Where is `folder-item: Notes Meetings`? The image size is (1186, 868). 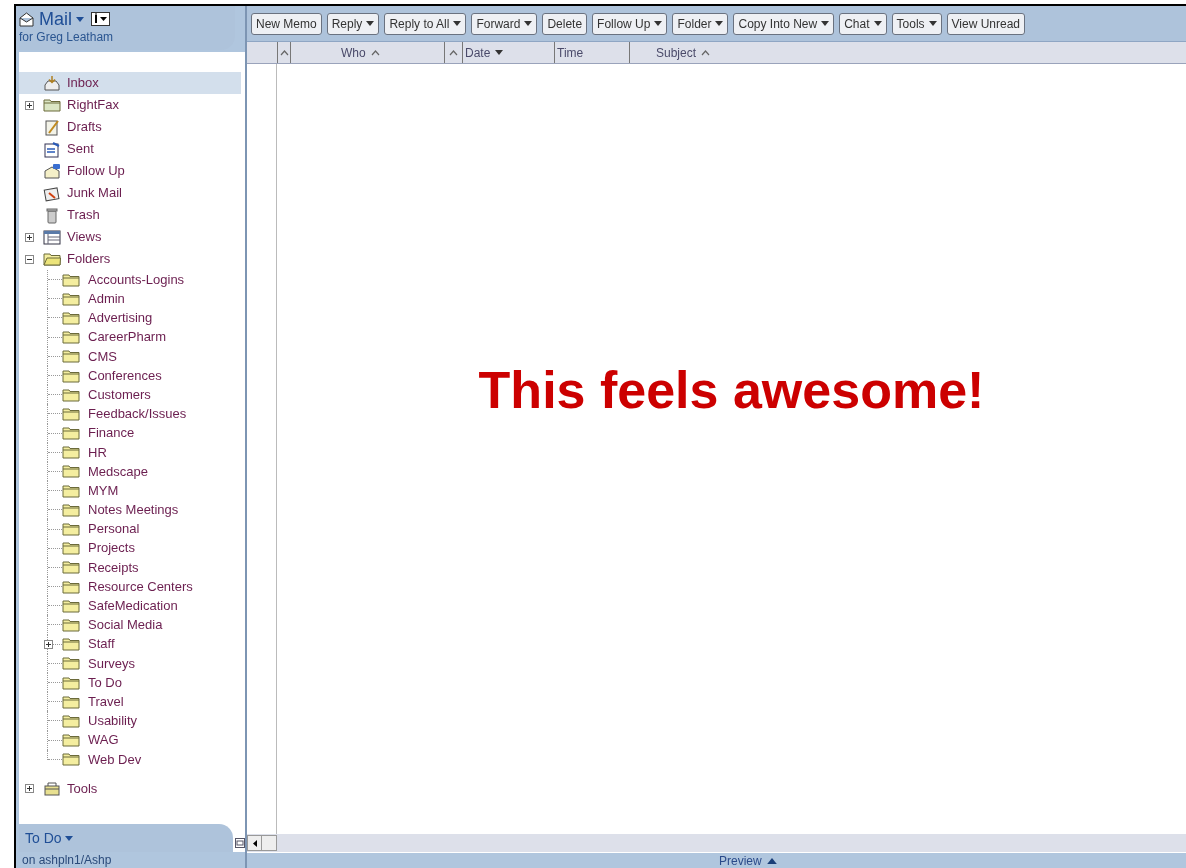
folder-item: Notes Meetings is located at coordinates (142, 510).